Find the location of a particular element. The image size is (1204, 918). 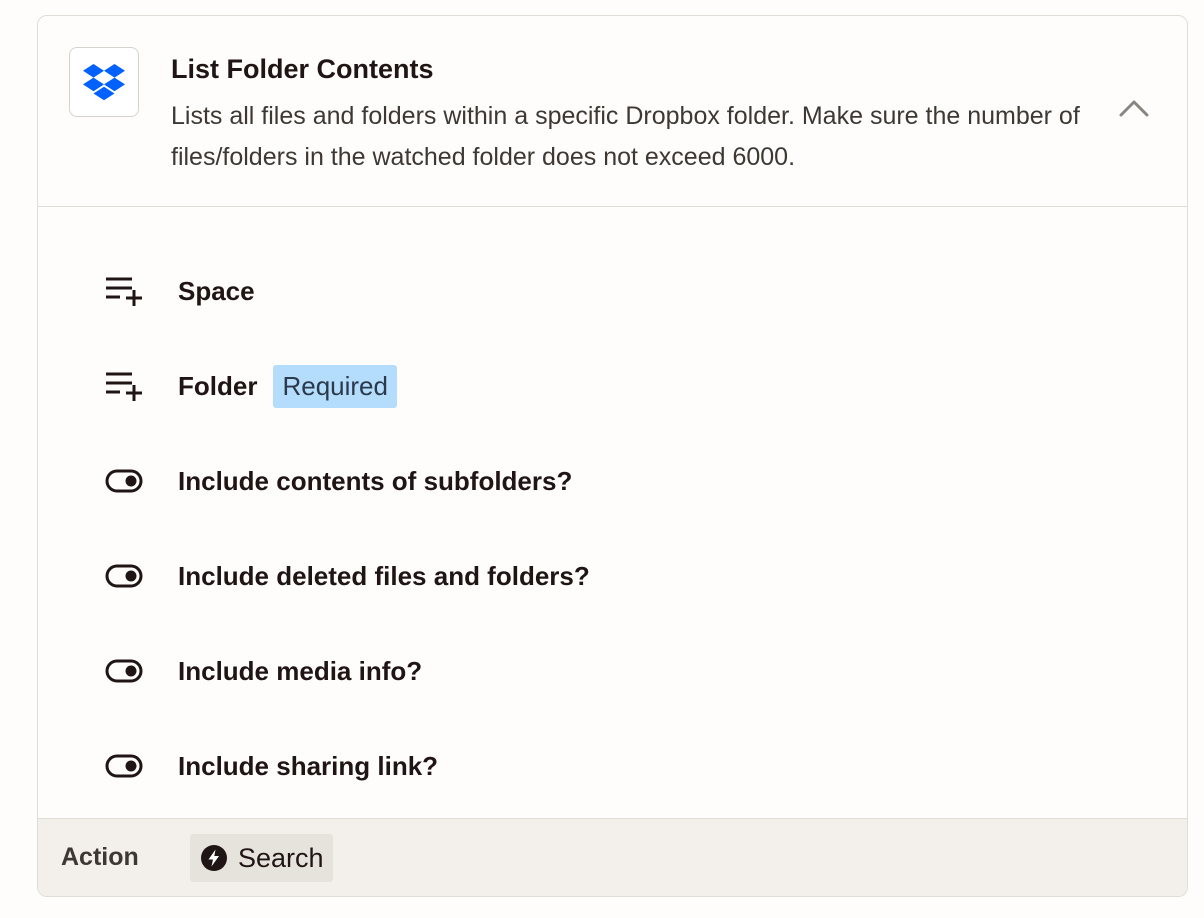

action-type-chip: Search is located at coordinates (261, 858).